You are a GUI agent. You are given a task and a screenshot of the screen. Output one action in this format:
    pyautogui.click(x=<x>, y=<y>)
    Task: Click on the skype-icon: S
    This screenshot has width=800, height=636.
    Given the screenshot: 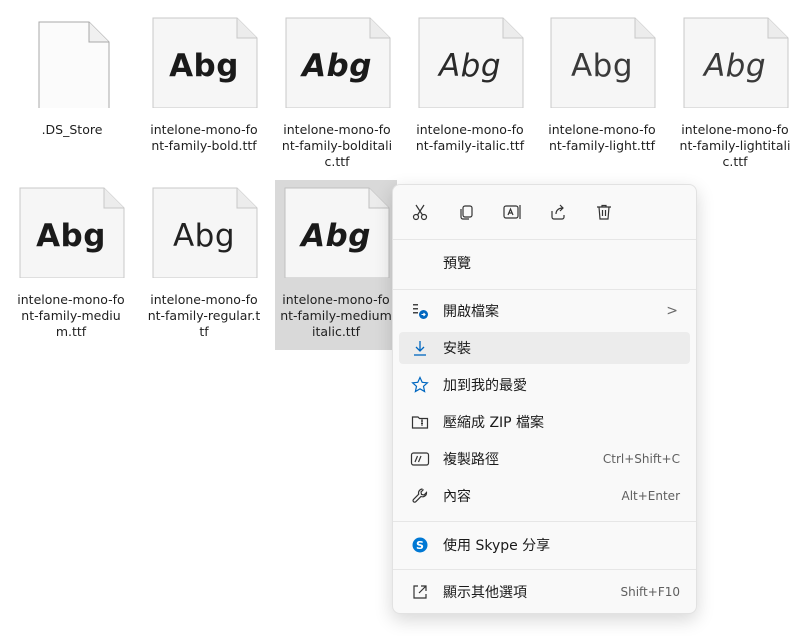 What is the action you would take?
    pyautogui.click(x=420, y=545)
    